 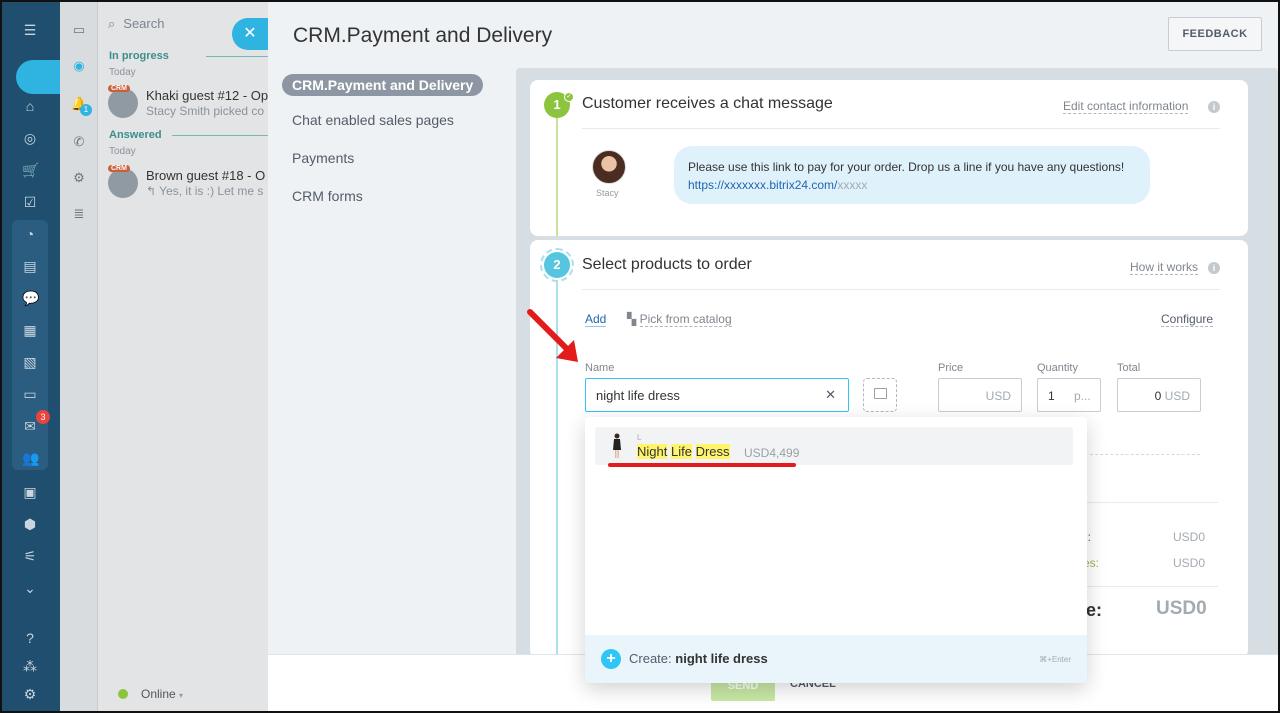 I want to click on cart-icon: 🛒, so click(x=30, y=170).